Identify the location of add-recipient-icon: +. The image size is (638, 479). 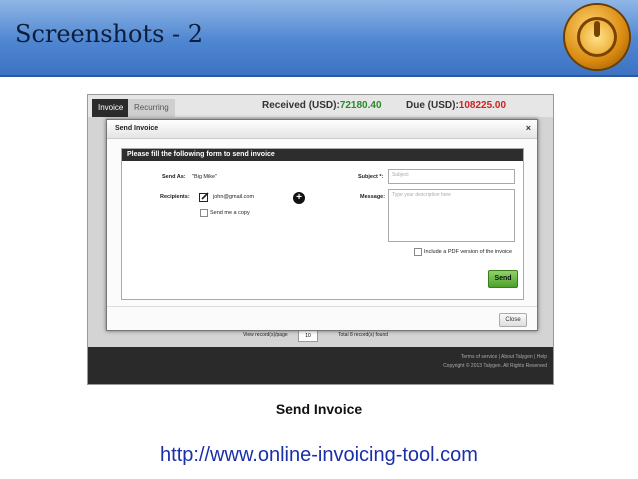
(299, 198).